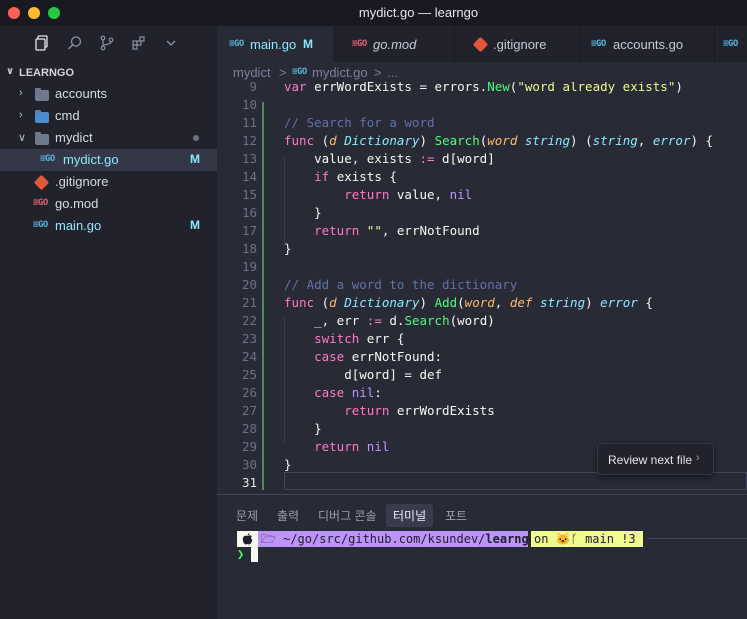 The width and height of the screenshot is (747, 619). Describe the element at coordinates (563, 539) in the screenshot. I see `github-cat-icon: 🐱` at that location.